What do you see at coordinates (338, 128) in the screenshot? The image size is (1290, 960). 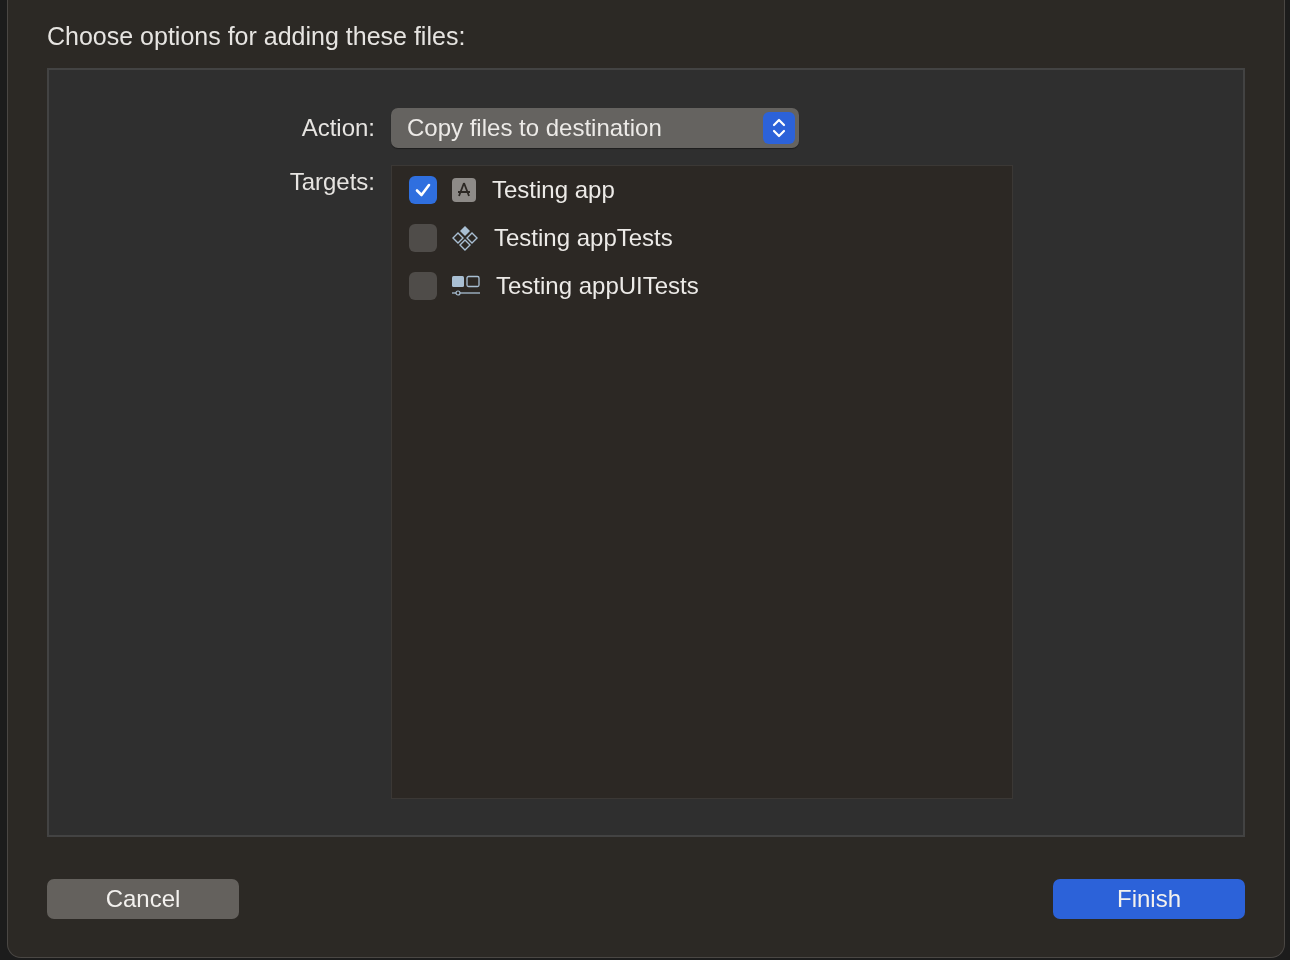 I see `action-label: Action:` at bounding box center [338, 128].